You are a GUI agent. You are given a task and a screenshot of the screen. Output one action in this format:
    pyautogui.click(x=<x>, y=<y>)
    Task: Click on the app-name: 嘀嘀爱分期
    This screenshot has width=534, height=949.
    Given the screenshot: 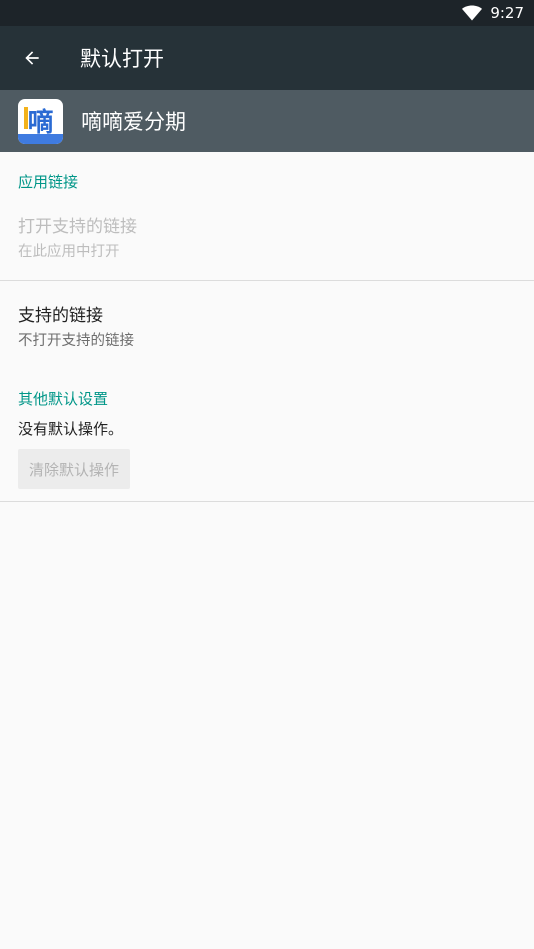 What is the action you would take?
    pyautogui.click(x=133, y=122)
    